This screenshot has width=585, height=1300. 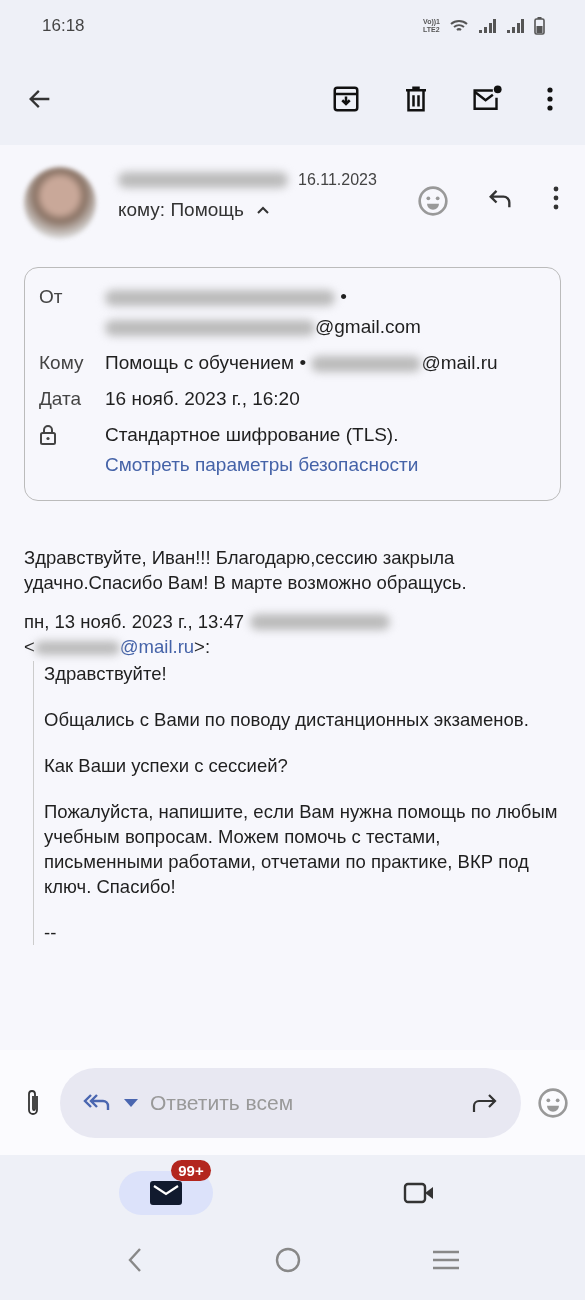 What do you see at coordinates (485, 1102) in the screenshot?
I see `forward-icon` at bounding box center [485, 1102].